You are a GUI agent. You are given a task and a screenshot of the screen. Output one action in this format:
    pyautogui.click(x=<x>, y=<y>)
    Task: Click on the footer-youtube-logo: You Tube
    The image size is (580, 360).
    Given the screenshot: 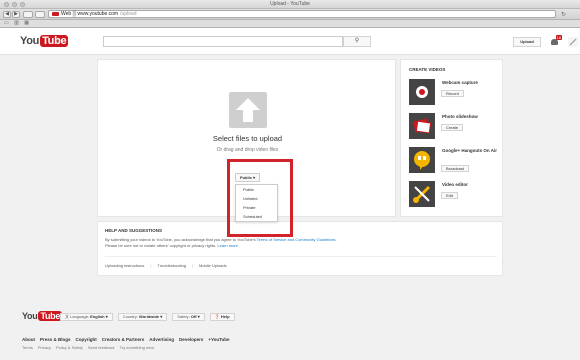 What is the action you would take?
    pyautogui.click(x=42, y=316)
    